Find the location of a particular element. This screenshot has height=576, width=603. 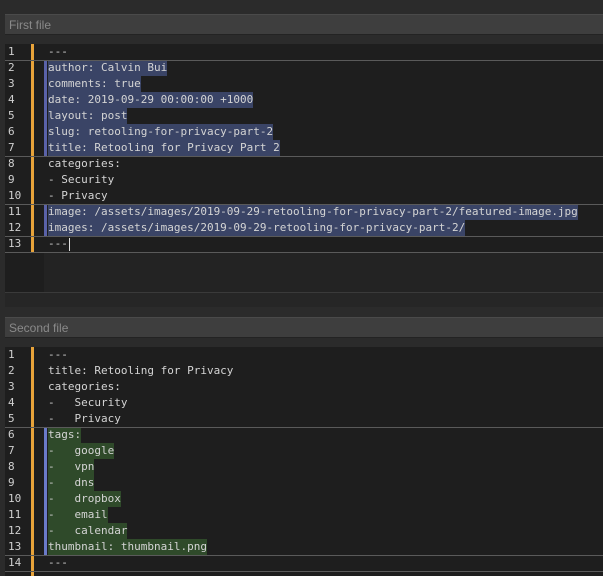

first-file-line-7: 7 title: Retooling for Privacy Part 2 is located at coordinates (304, 148).